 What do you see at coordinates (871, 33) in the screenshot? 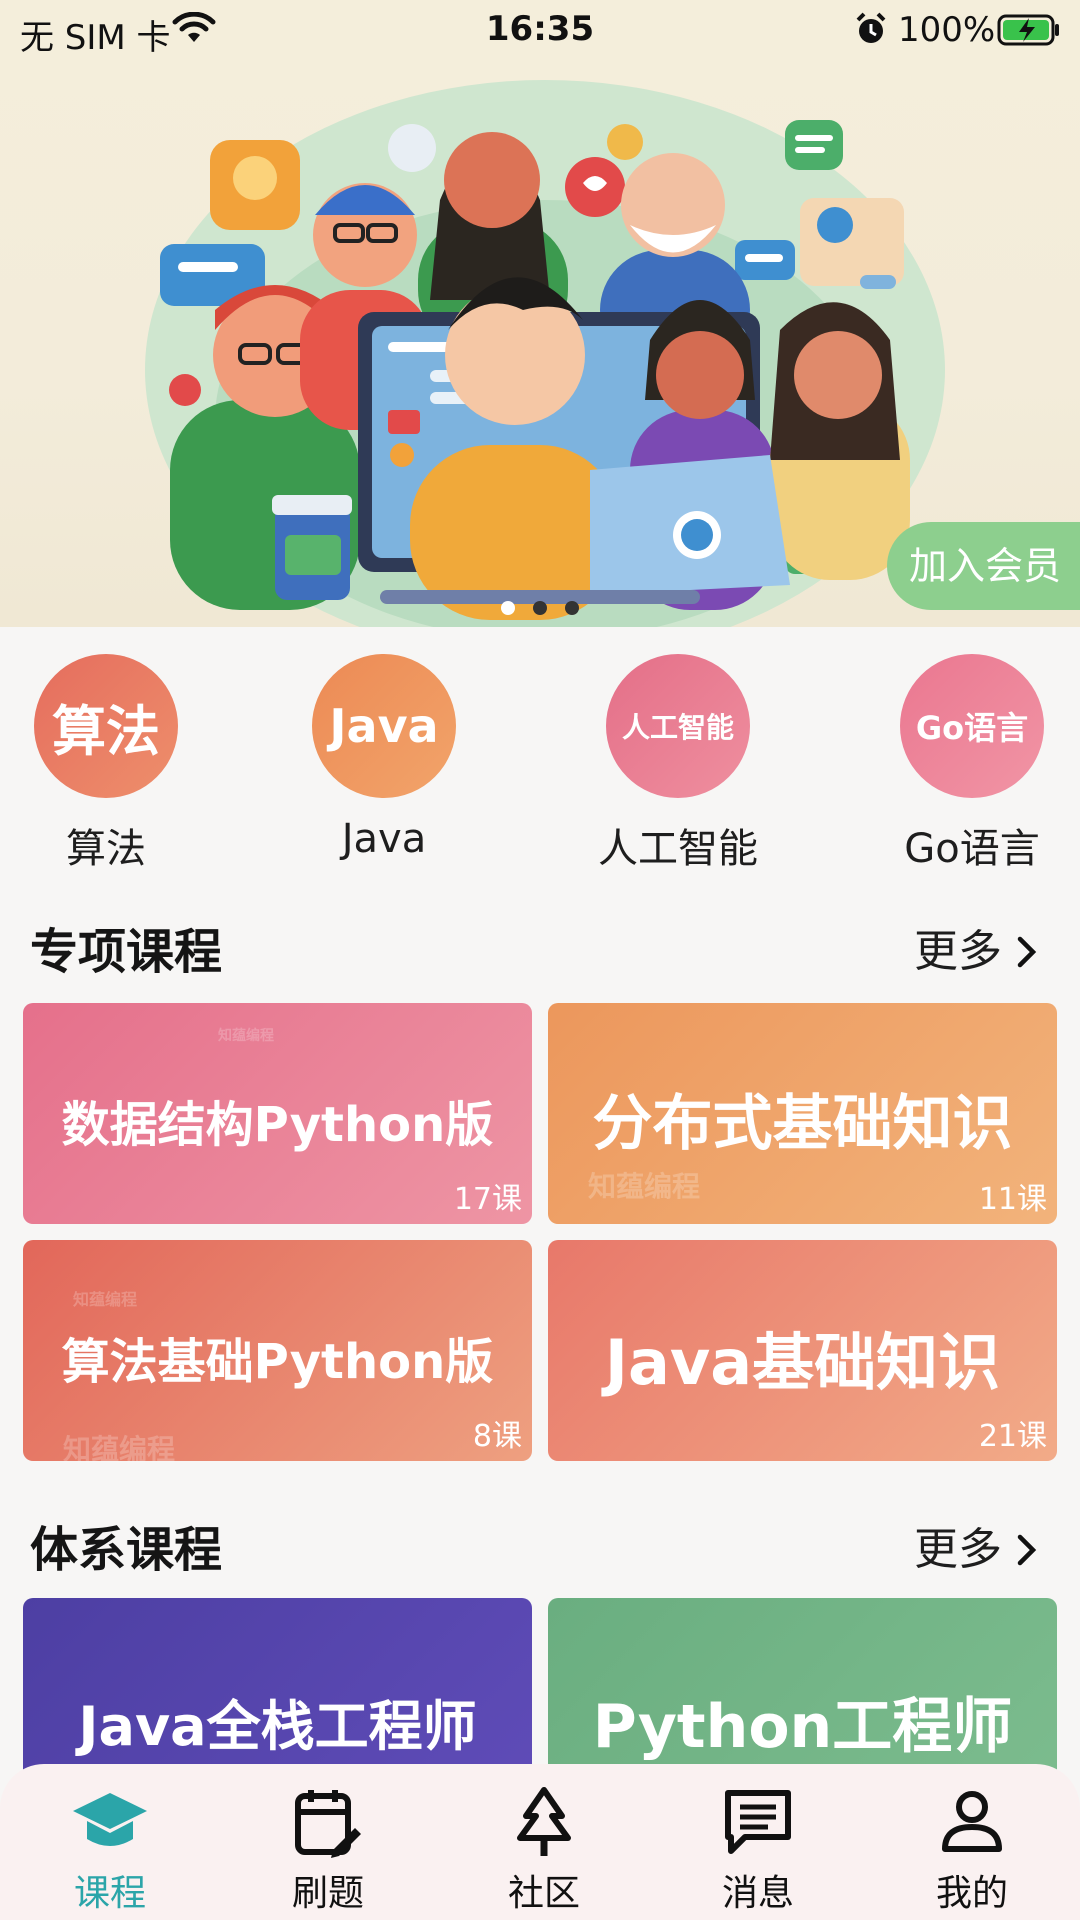
I see `alarm-icon` at bounding box center [871, 33].